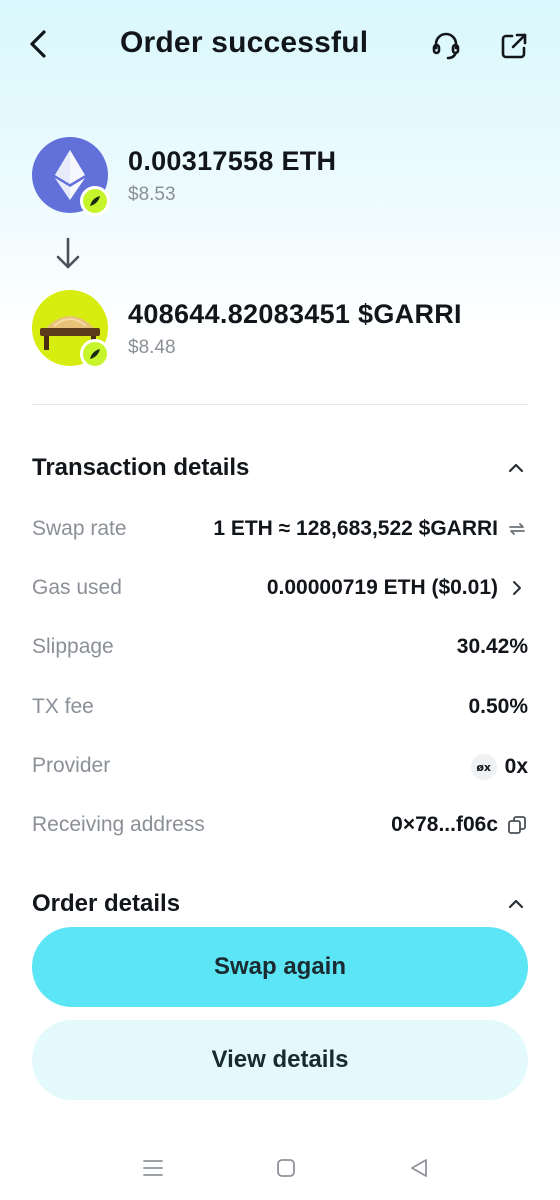 The image size is (560, 1200). I want to click on provider-value: øx 0x, so click(499, 767).